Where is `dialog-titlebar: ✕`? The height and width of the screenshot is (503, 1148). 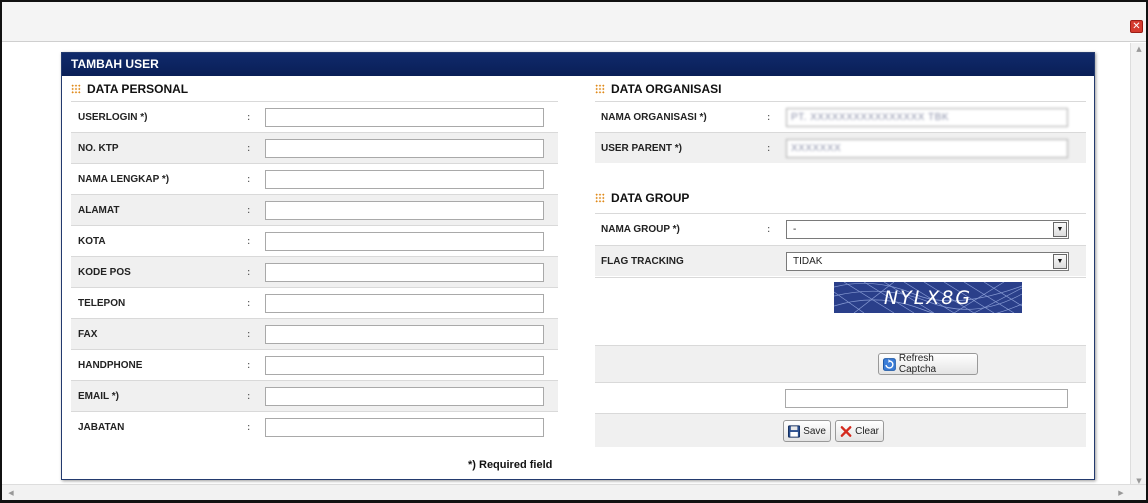
dialog-titlebar: ✕ is located at coordinates (574, 22).